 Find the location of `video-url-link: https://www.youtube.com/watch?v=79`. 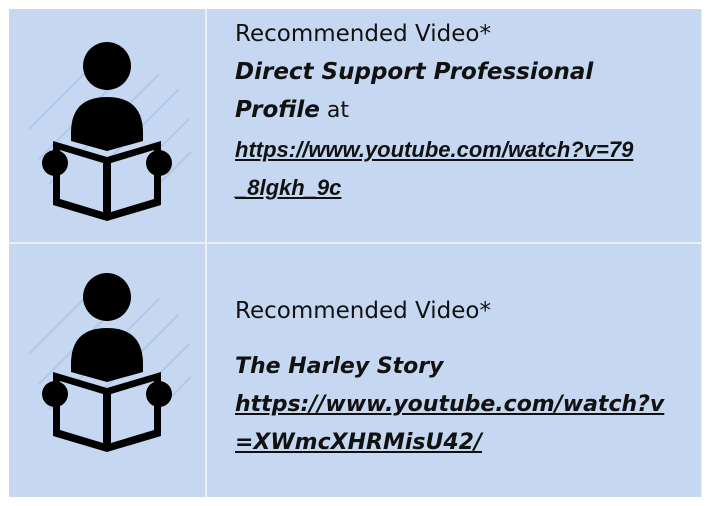

video-url-link: https://www.youtube.com/watch?v=79 is located at coordinates (465, 150).